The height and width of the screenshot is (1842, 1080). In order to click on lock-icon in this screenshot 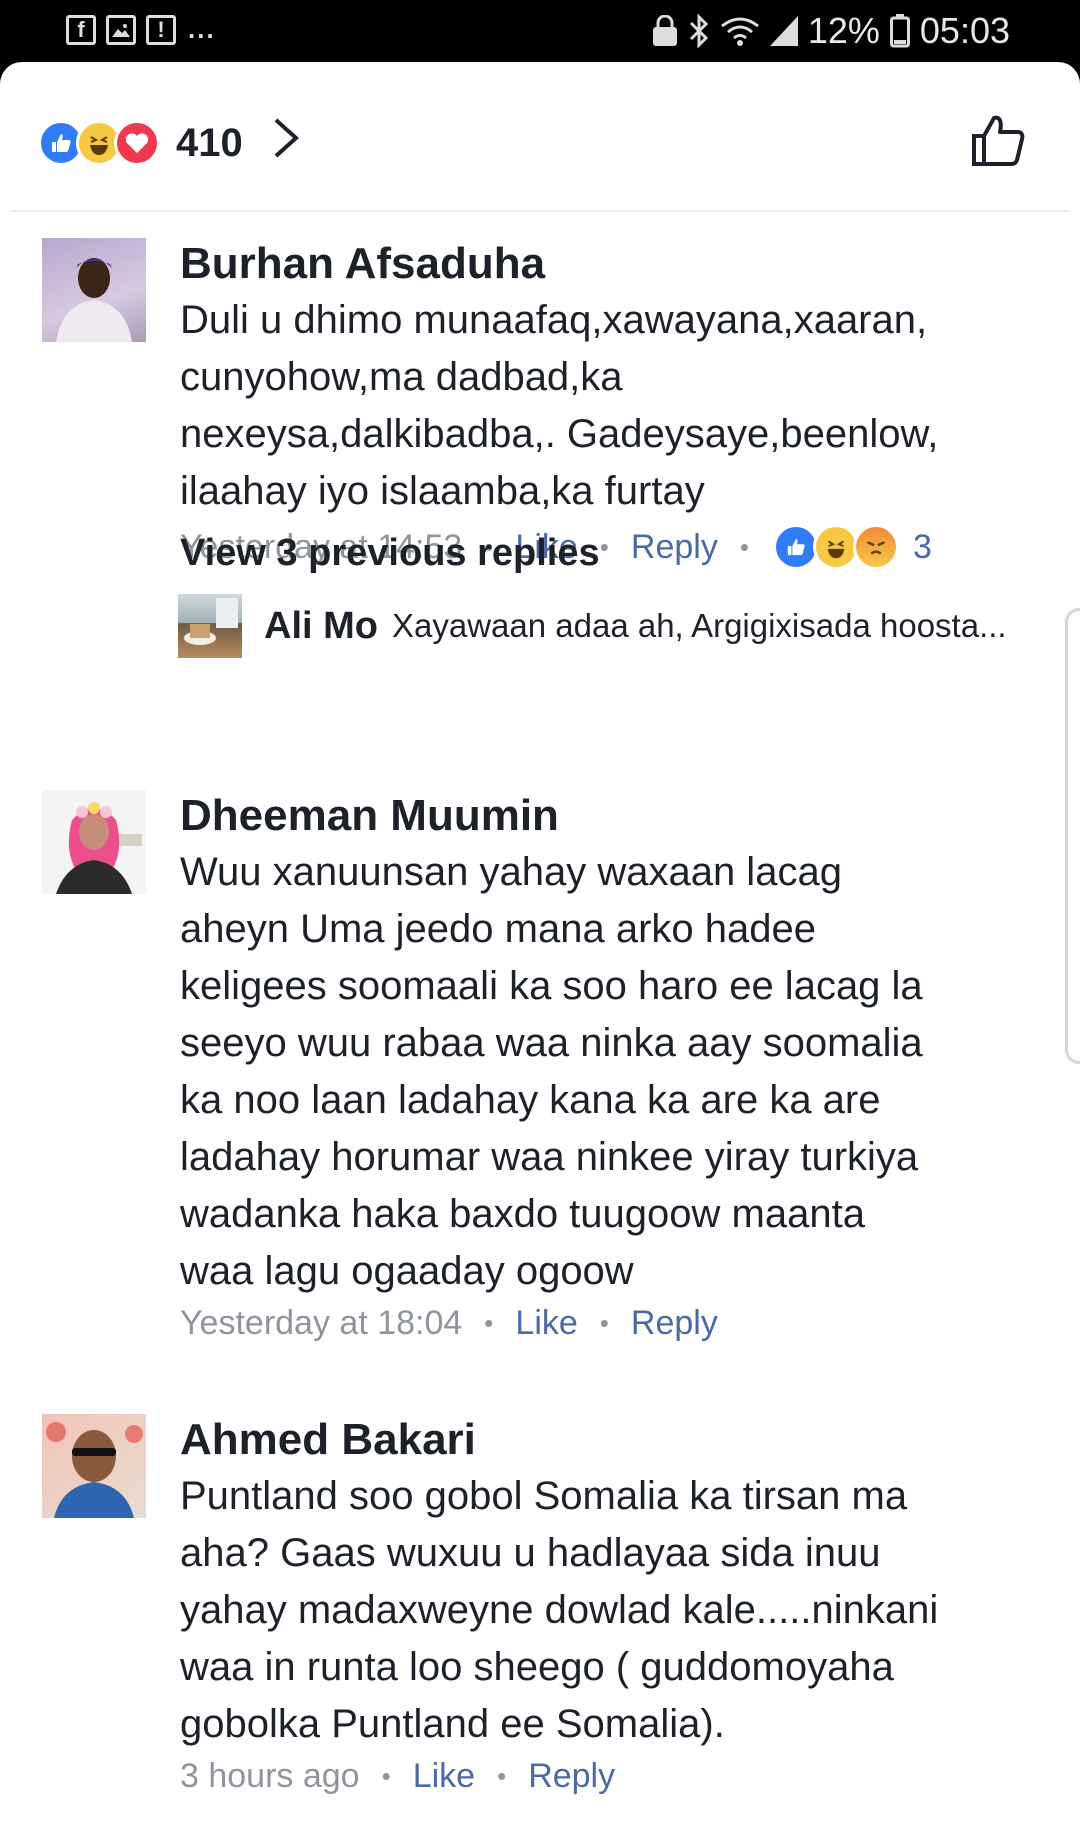, I will do `click(664, 30)`.